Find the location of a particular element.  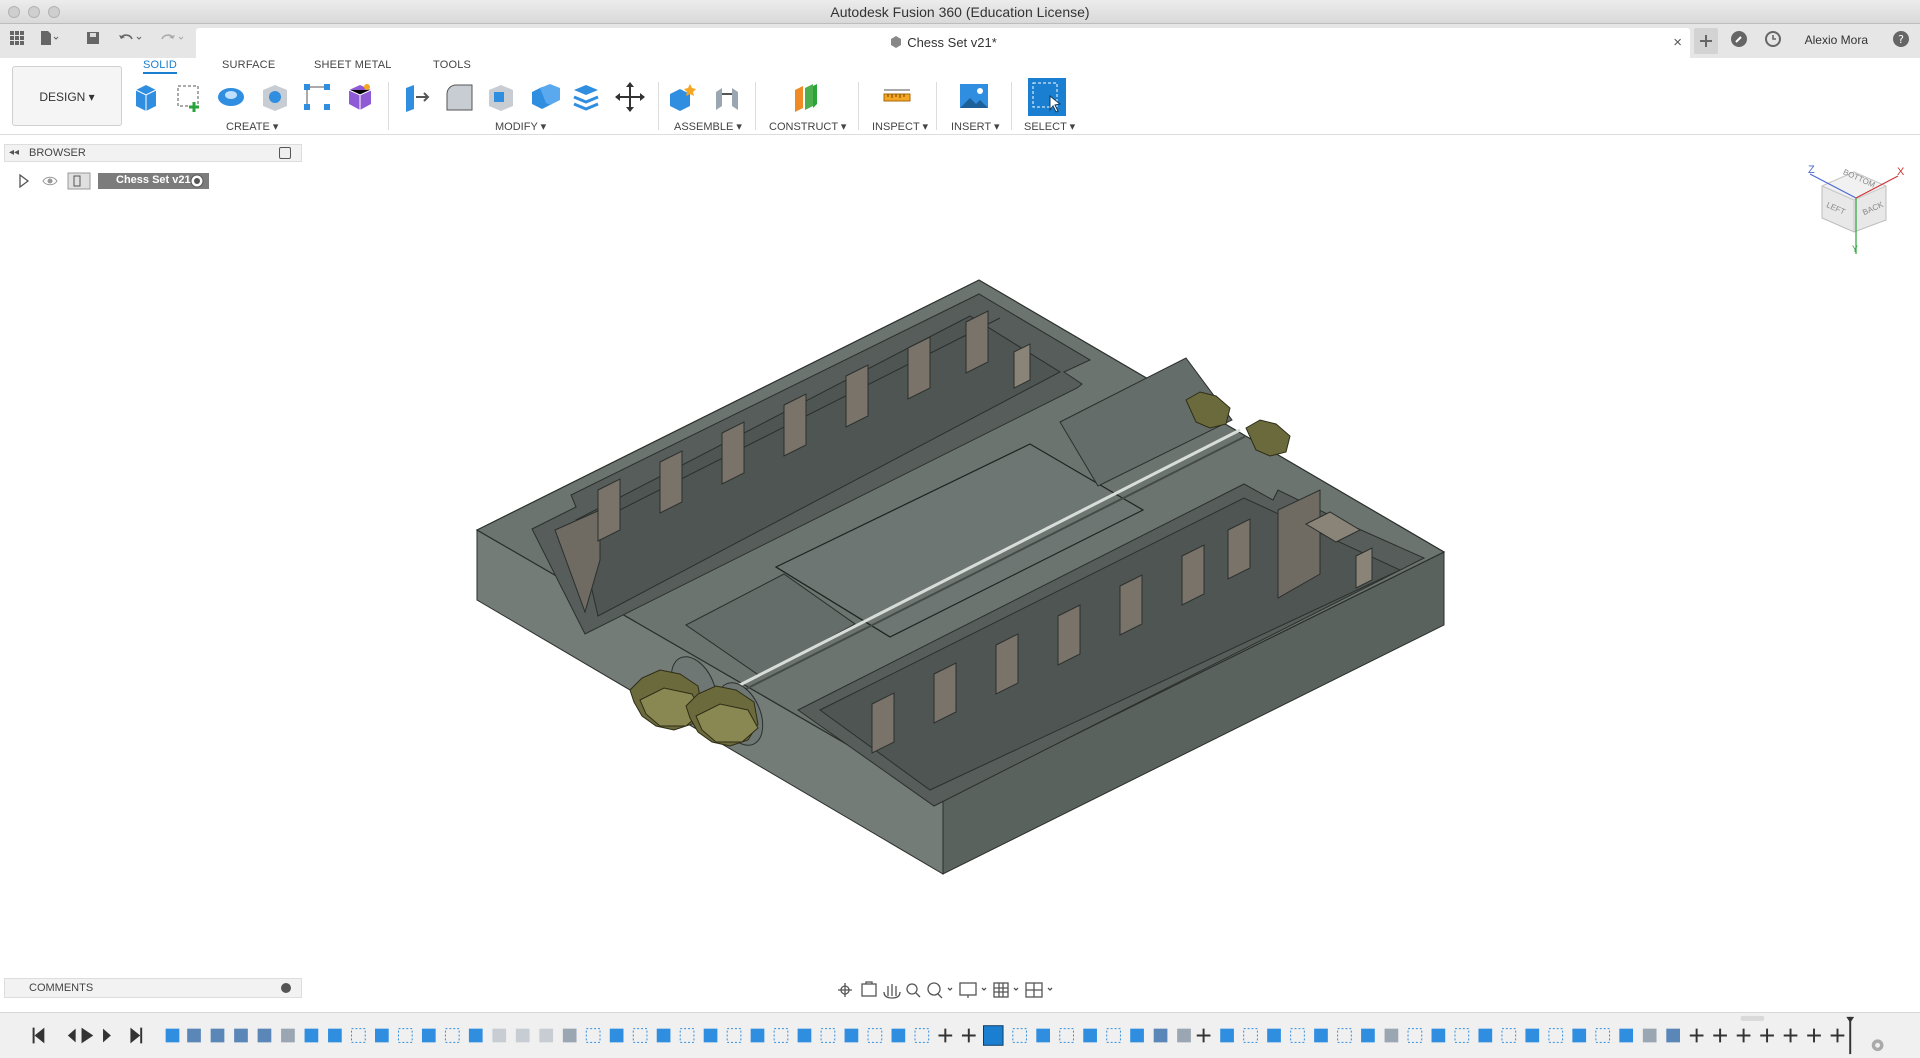

create-menu: CREATE ▾ is located at coordinates (252, 126).